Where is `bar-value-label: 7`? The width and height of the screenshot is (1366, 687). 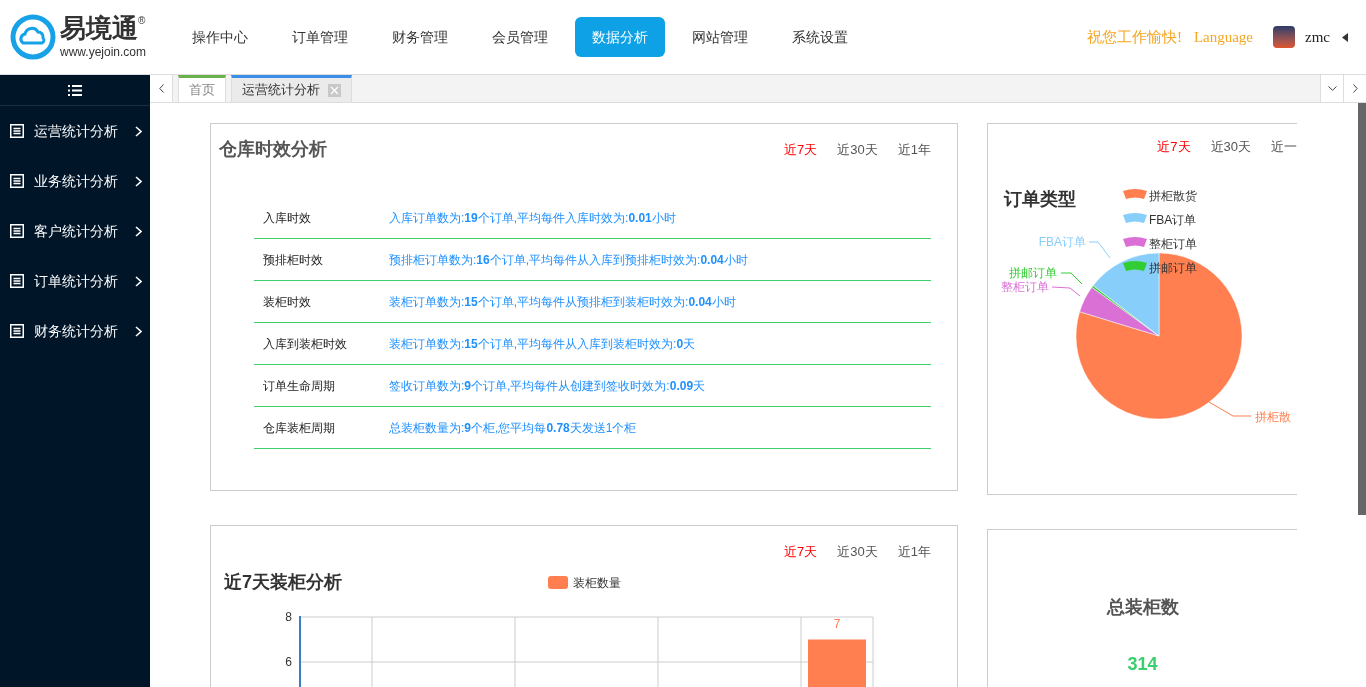 bar-value-label: 7 is located at coordinates (837, 623).